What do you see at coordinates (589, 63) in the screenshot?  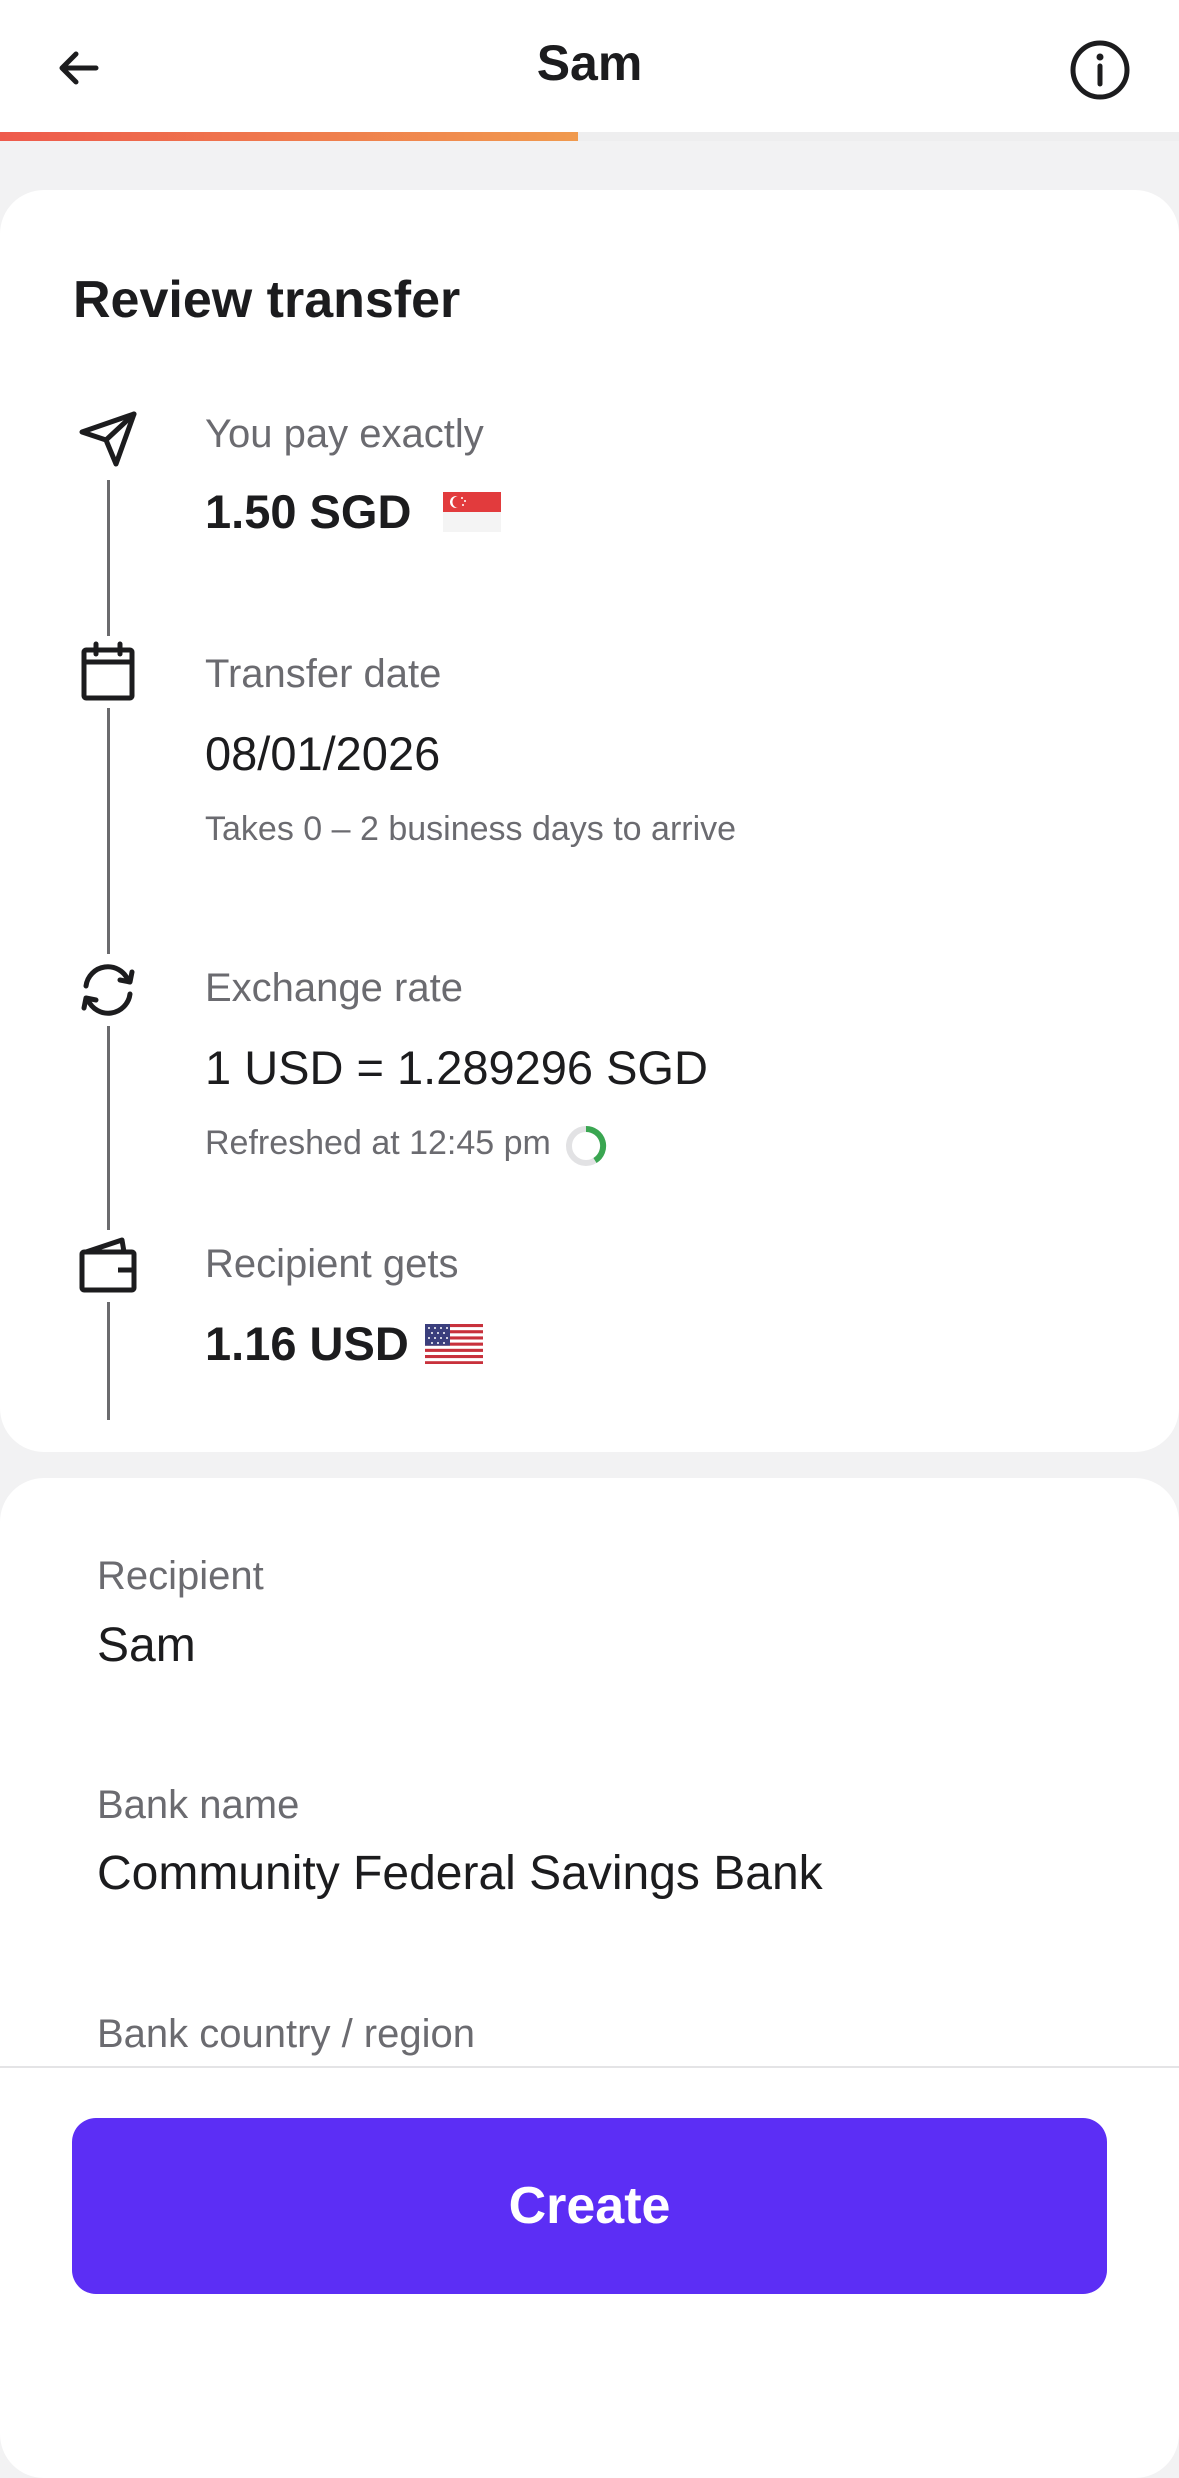 I see `page-title: Sam` at bounding box center [589, 63].